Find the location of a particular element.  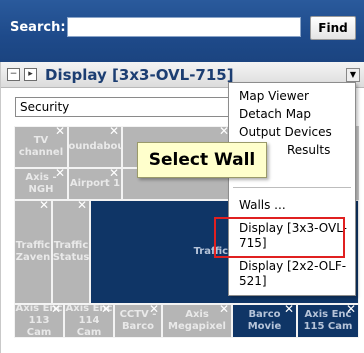

search-input is located at coordinates (184, 27).